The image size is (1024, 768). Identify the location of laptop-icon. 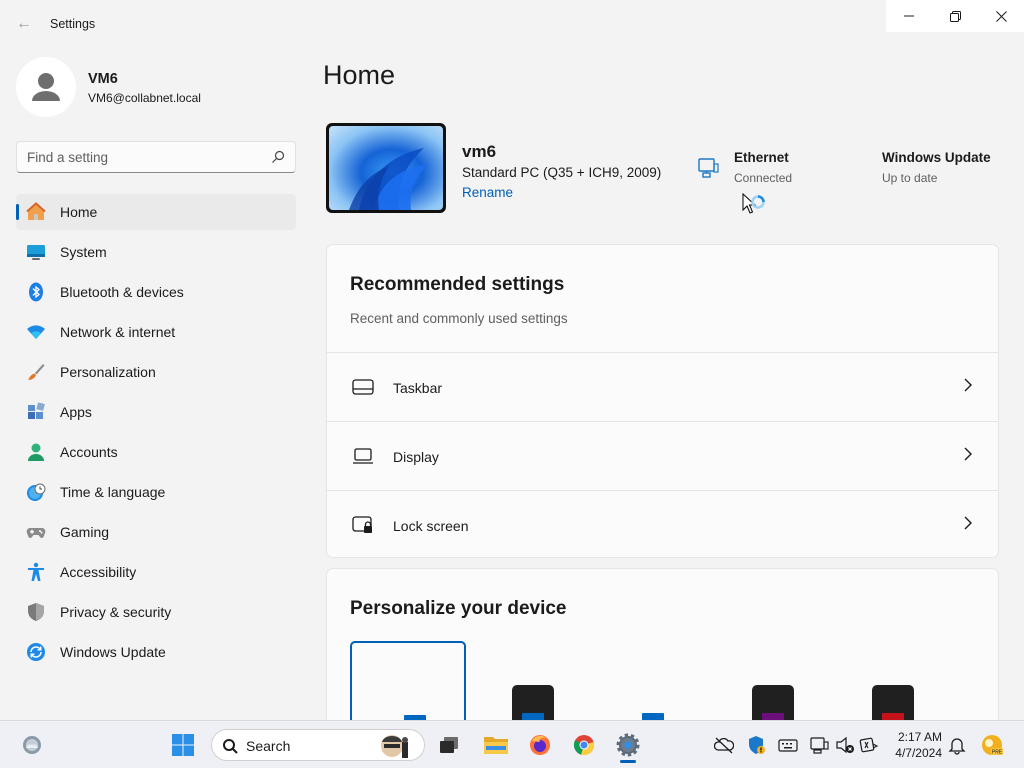
(363, 456).